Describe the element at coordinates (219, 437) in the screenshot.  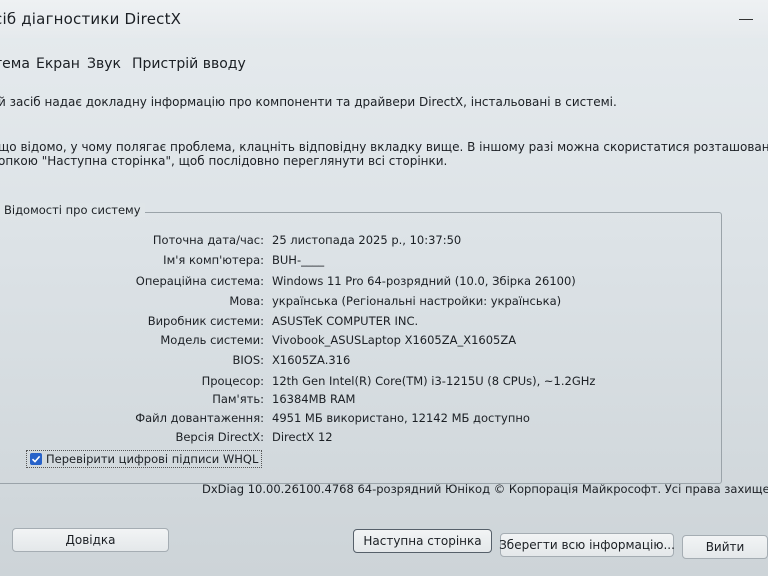
I see `info-label-directx-version: Версія DirectX:` at that location.